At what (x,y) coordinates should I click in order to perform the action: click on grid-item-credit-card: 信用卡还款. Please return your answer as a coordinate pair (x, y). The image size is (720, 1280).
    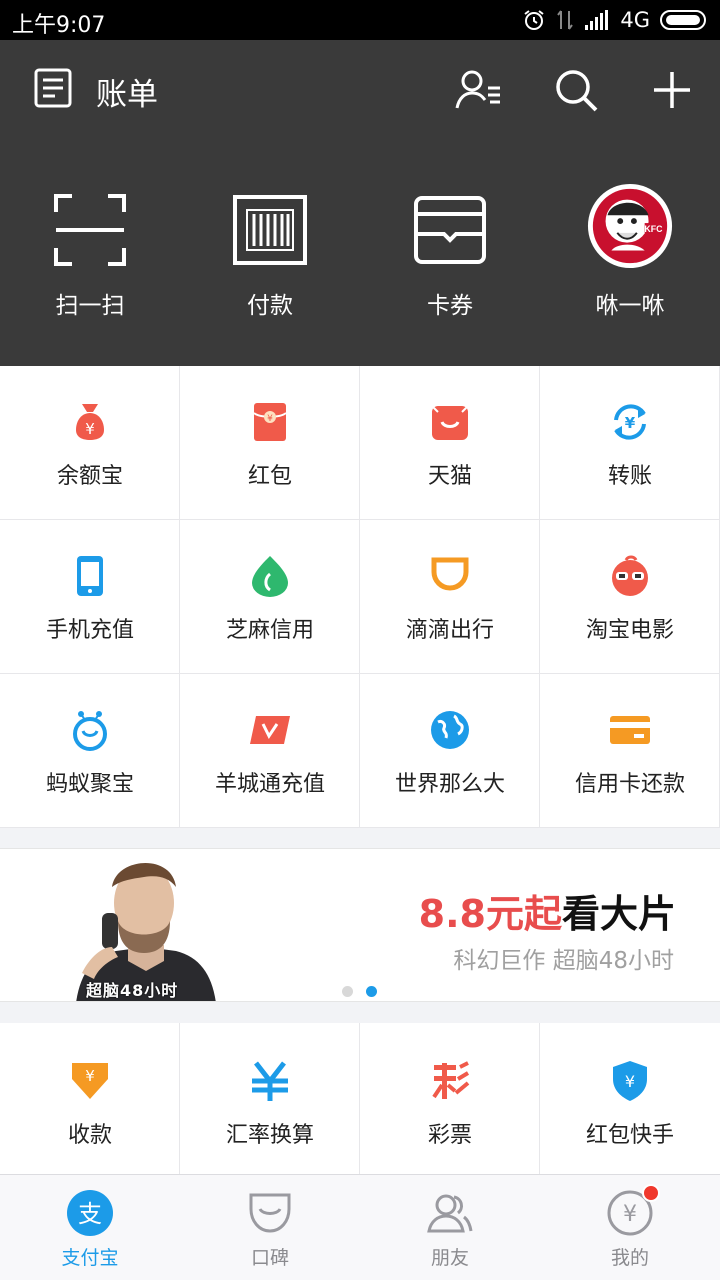
    Looking at the image, I should click on (630, 751).